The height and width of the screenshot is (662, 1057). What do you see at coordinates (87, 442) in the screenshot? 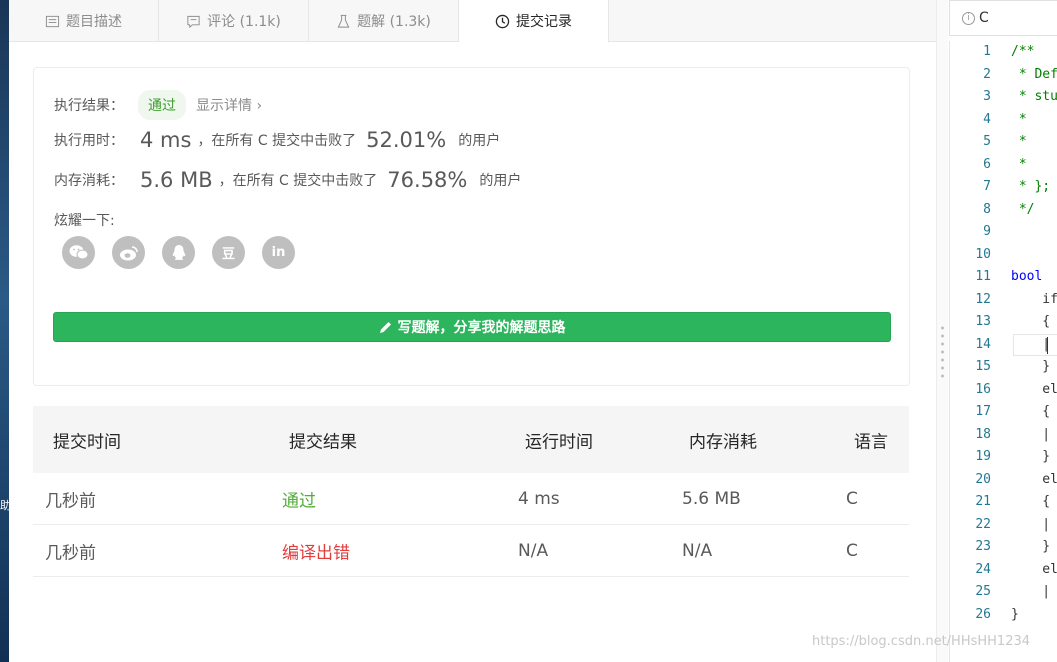
I see `header-submit-time: 提交时间` at bounding box center [87, 442].